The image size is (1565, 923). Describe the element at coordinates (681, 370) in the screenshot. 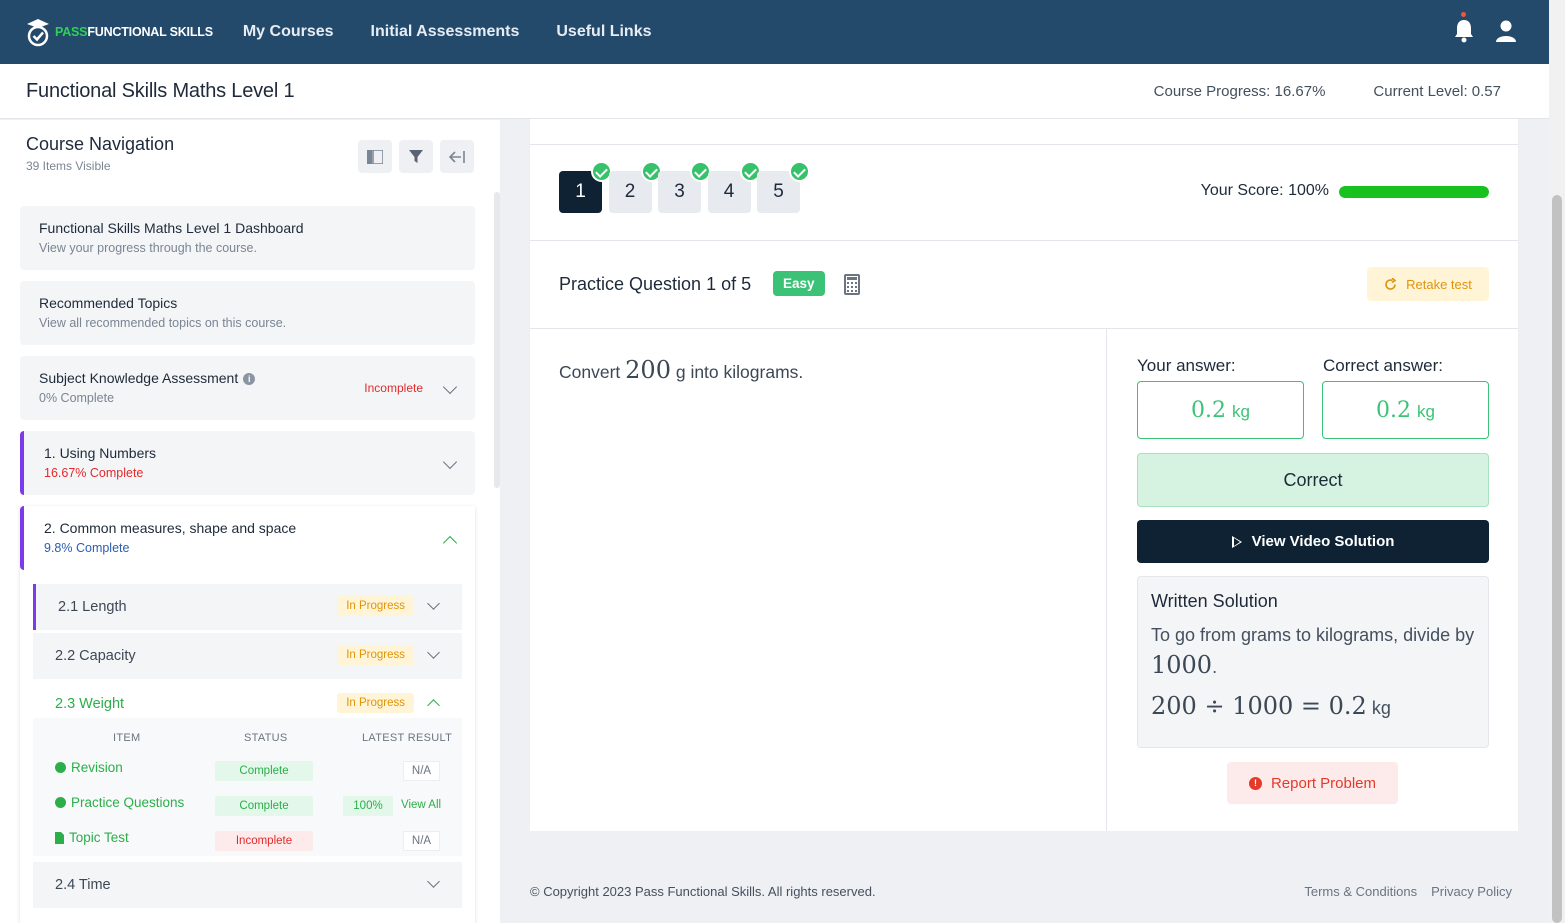

I see `question-text: Convert 200 g into kilograms.` at that location.